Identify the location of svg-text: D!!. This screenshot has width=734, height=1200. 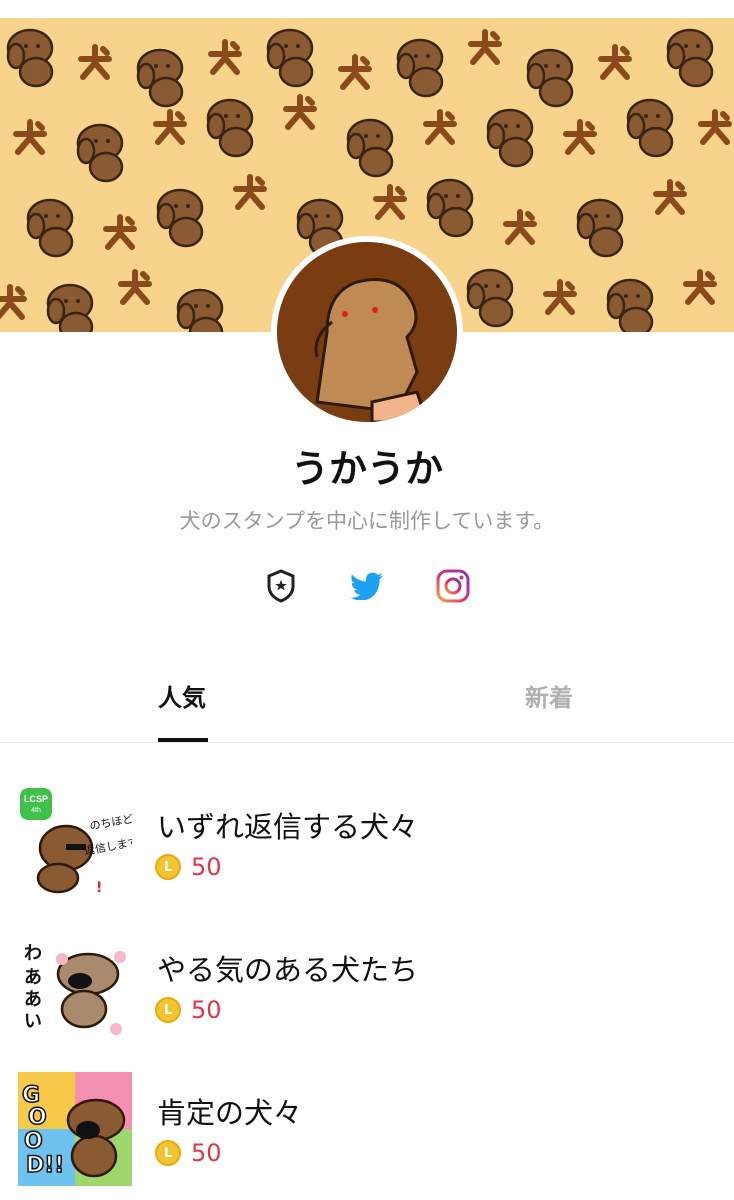
(45, 1165).